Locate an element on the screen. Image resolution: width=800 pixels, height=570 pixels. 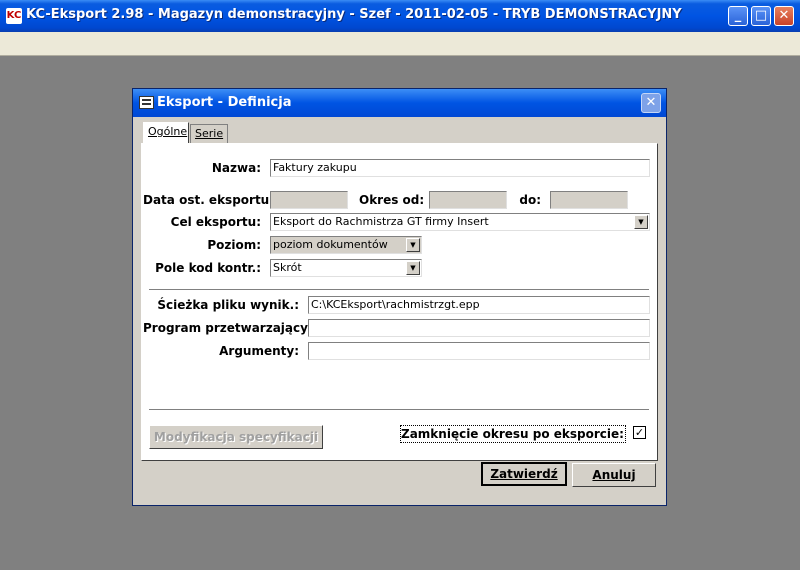
pole-kod-kontr-label: Pole kod kontr.: is located at coordinates (208, 268).